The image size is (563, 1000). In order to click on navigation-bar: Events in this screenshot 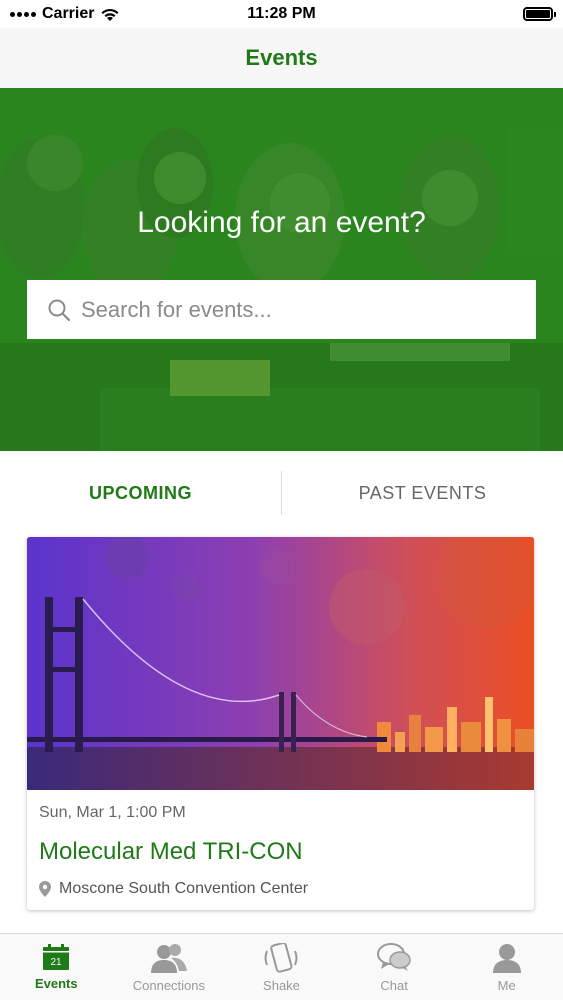, I will do `click(281, 58)`.